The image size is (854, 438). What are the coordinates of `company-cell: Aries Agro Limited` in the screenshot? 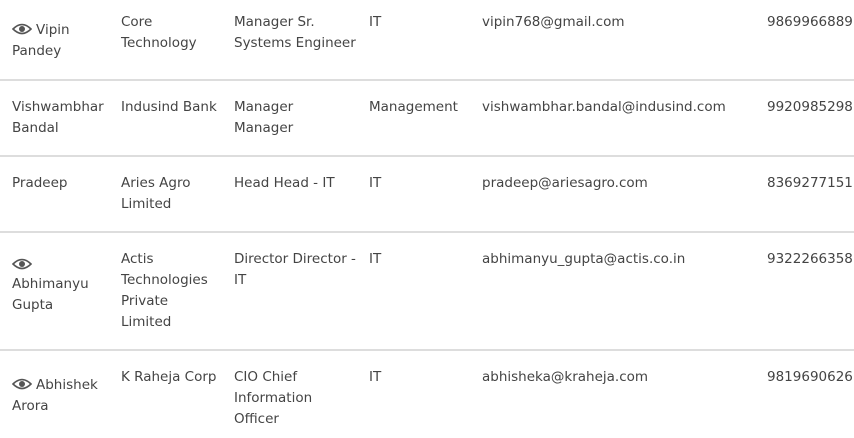 It's located at (156, 193).